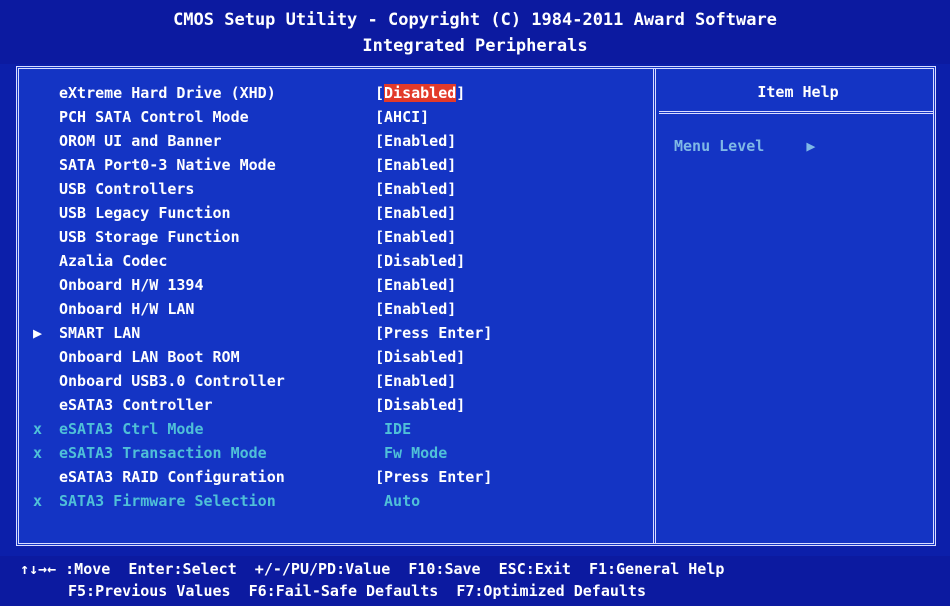  I want to click on setting-label: USB Storage Function, so click(149, 237).